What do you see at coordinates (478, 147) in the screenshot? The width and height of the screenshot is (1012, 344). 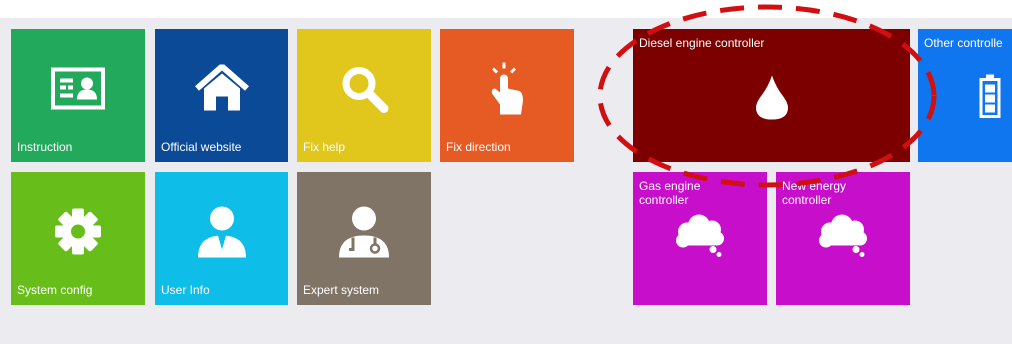 I see `tile-label: Fix direction` at bounding box center [478, 147].